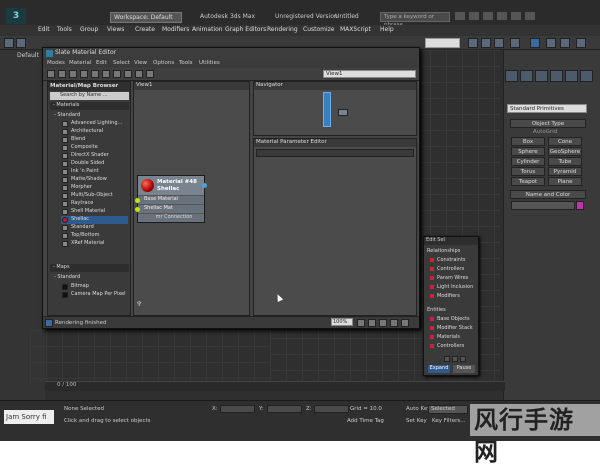 Image resolution: width=600 pixels, height=468 pixels. I want to click on node-slot: Shellac Mat, so click(169, 208).